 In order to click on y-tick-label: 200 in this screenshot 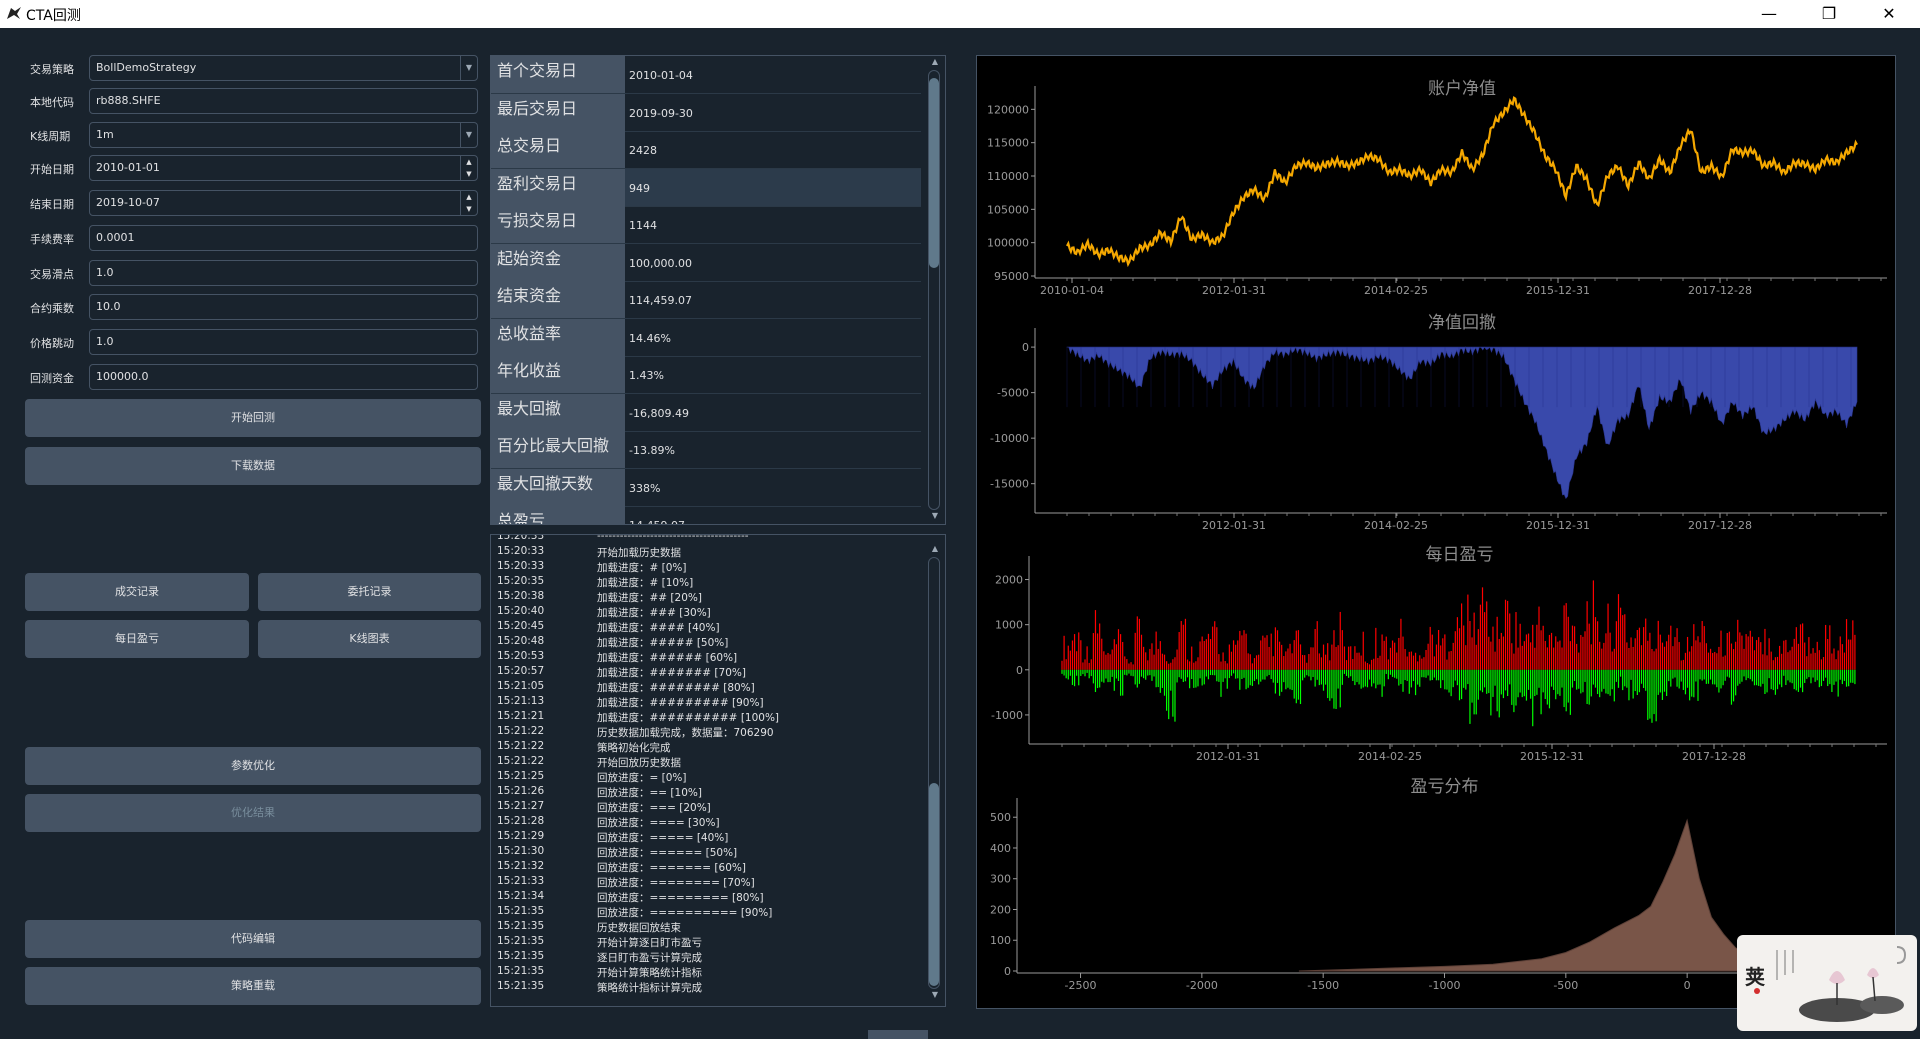, I will do `click(1000, 909)`.